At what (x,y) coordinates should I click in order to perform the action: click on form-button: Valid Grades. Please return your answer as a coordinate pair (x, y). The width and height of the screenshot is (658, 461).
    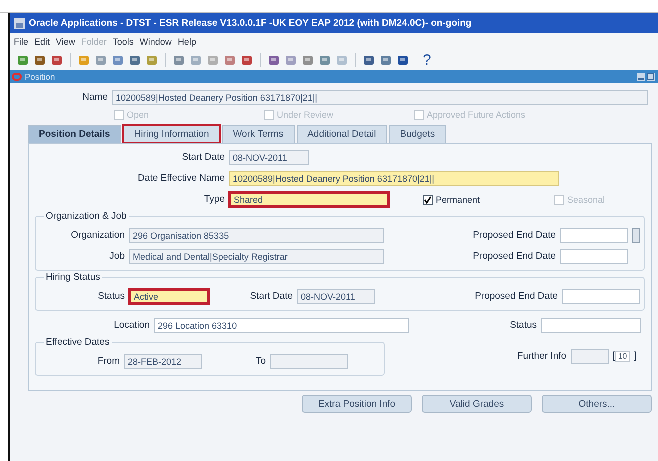
    Looking at the image, I should click on (477, 404).